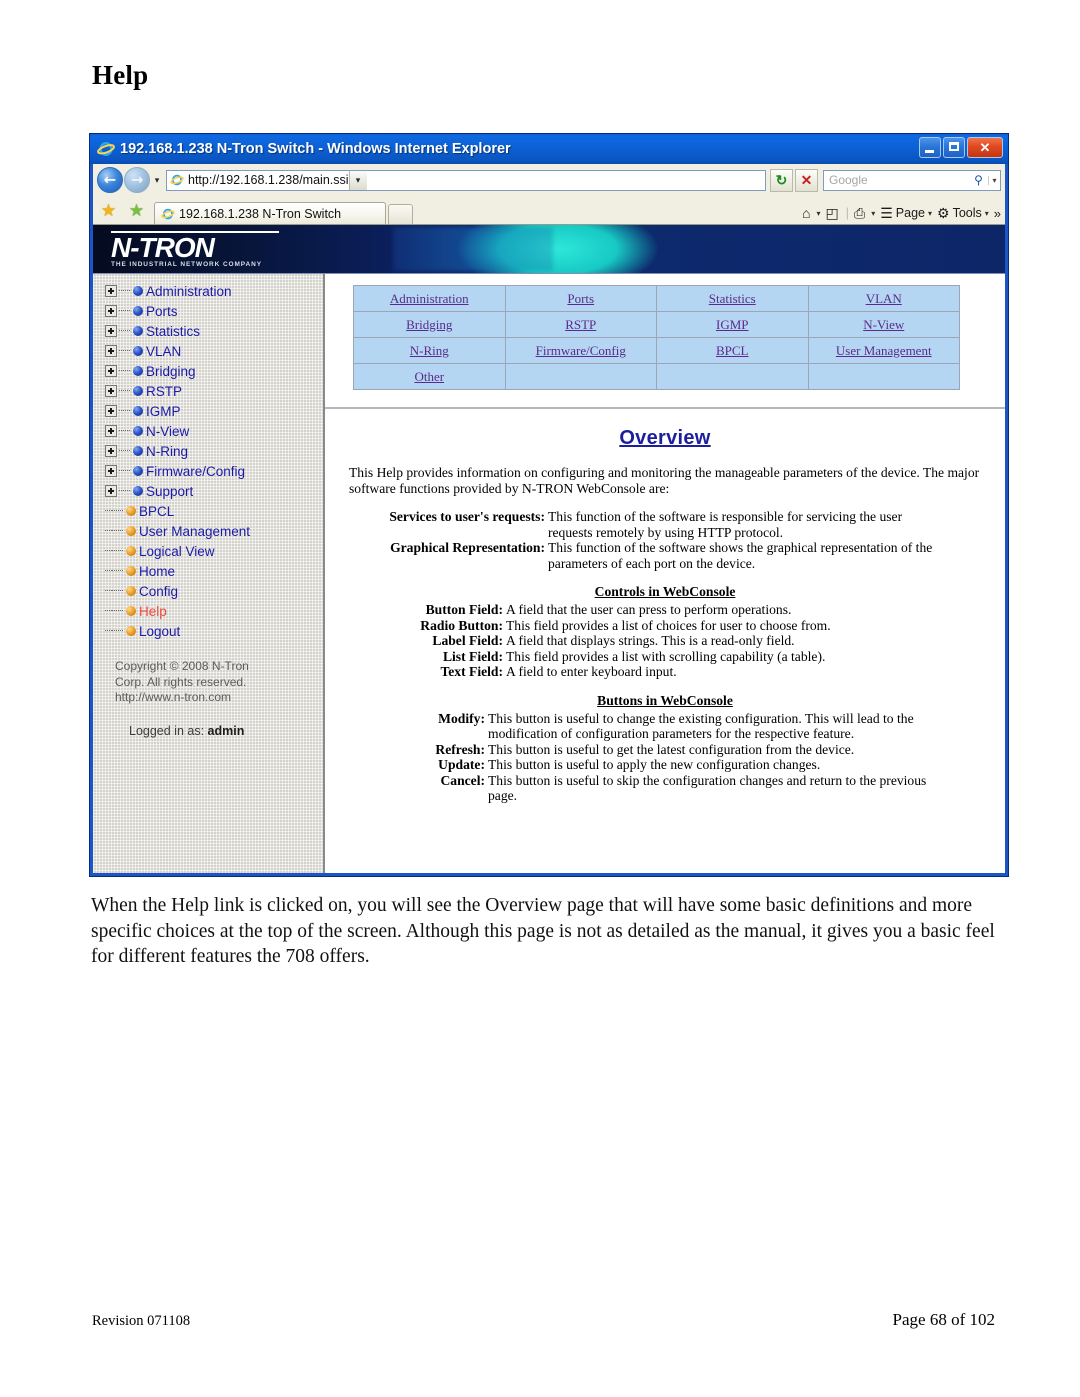  What do you see at coordinates (110, 180) in the screenshot?
I see `back-button: ←` at bounding box center [110, 180].